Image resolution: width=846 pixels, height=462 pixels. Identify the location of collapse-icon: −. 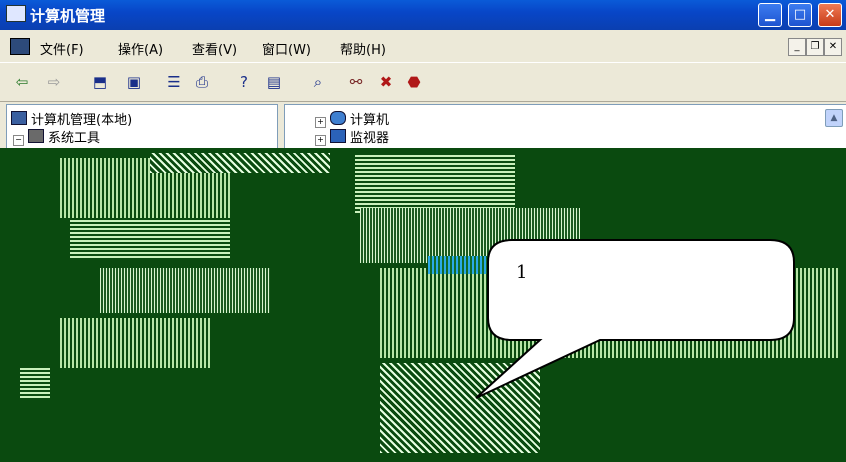
(18, 140).